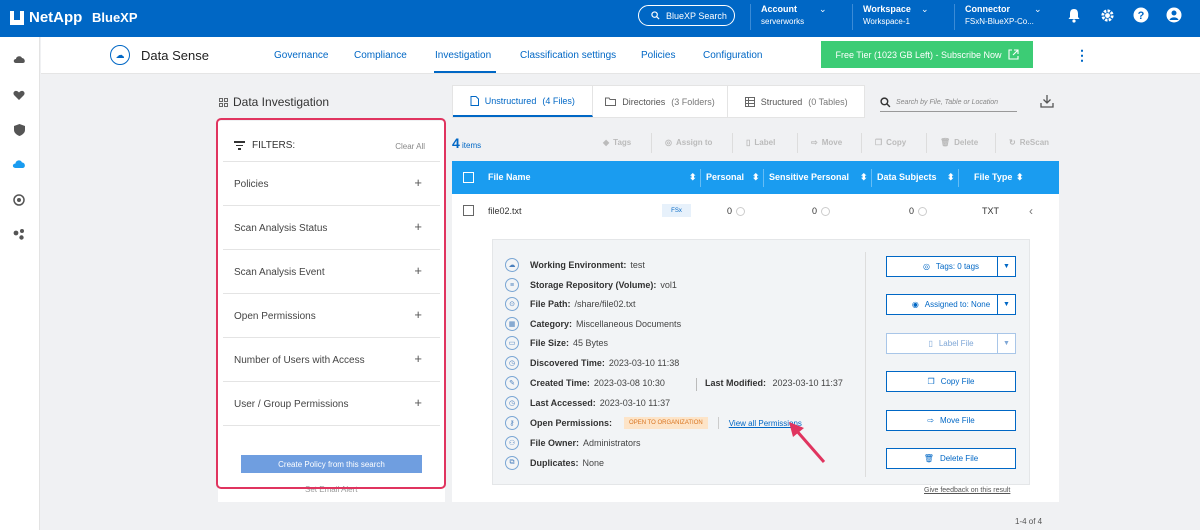 This screenshot has width=1200, height=530. Describe the element at coordinates (781, 101) in the screenshot. I see `tab-label: Structured` at that location.